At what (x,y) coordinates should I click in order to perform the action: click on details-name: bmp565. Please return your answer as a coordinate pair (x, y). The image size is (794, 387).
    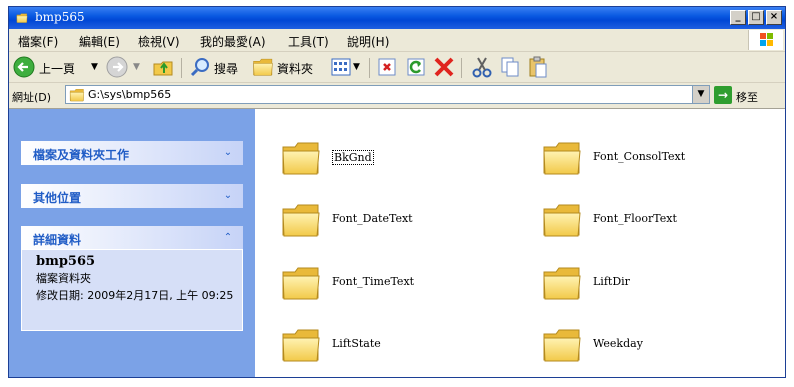
    Looking at the image, I should click on (66, 261).